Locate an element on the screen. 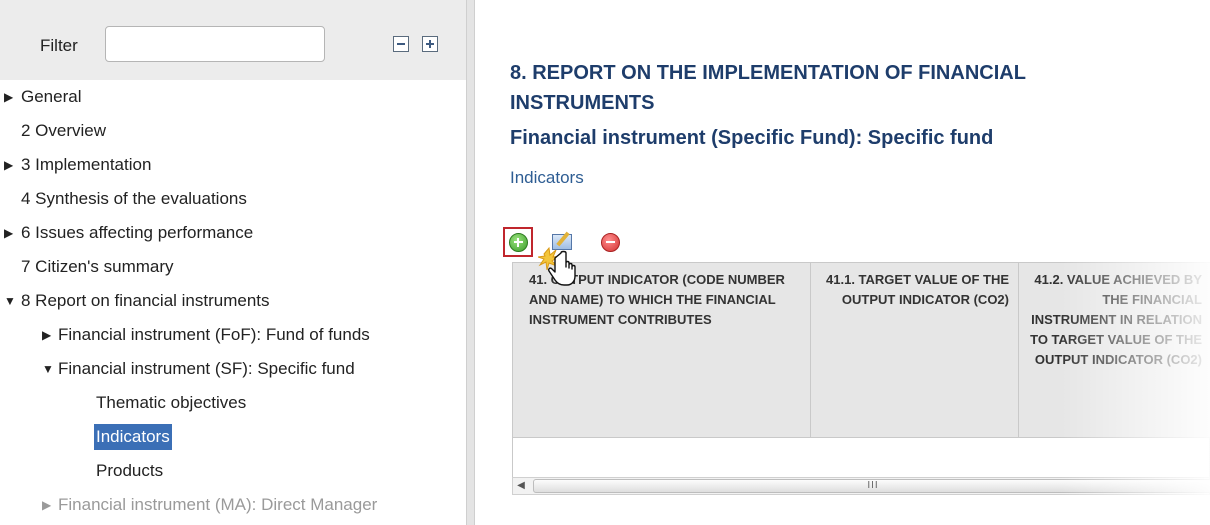 This screenshot has width=1210, height=525. remove-circle-icon is located at coordinates (610, 242).